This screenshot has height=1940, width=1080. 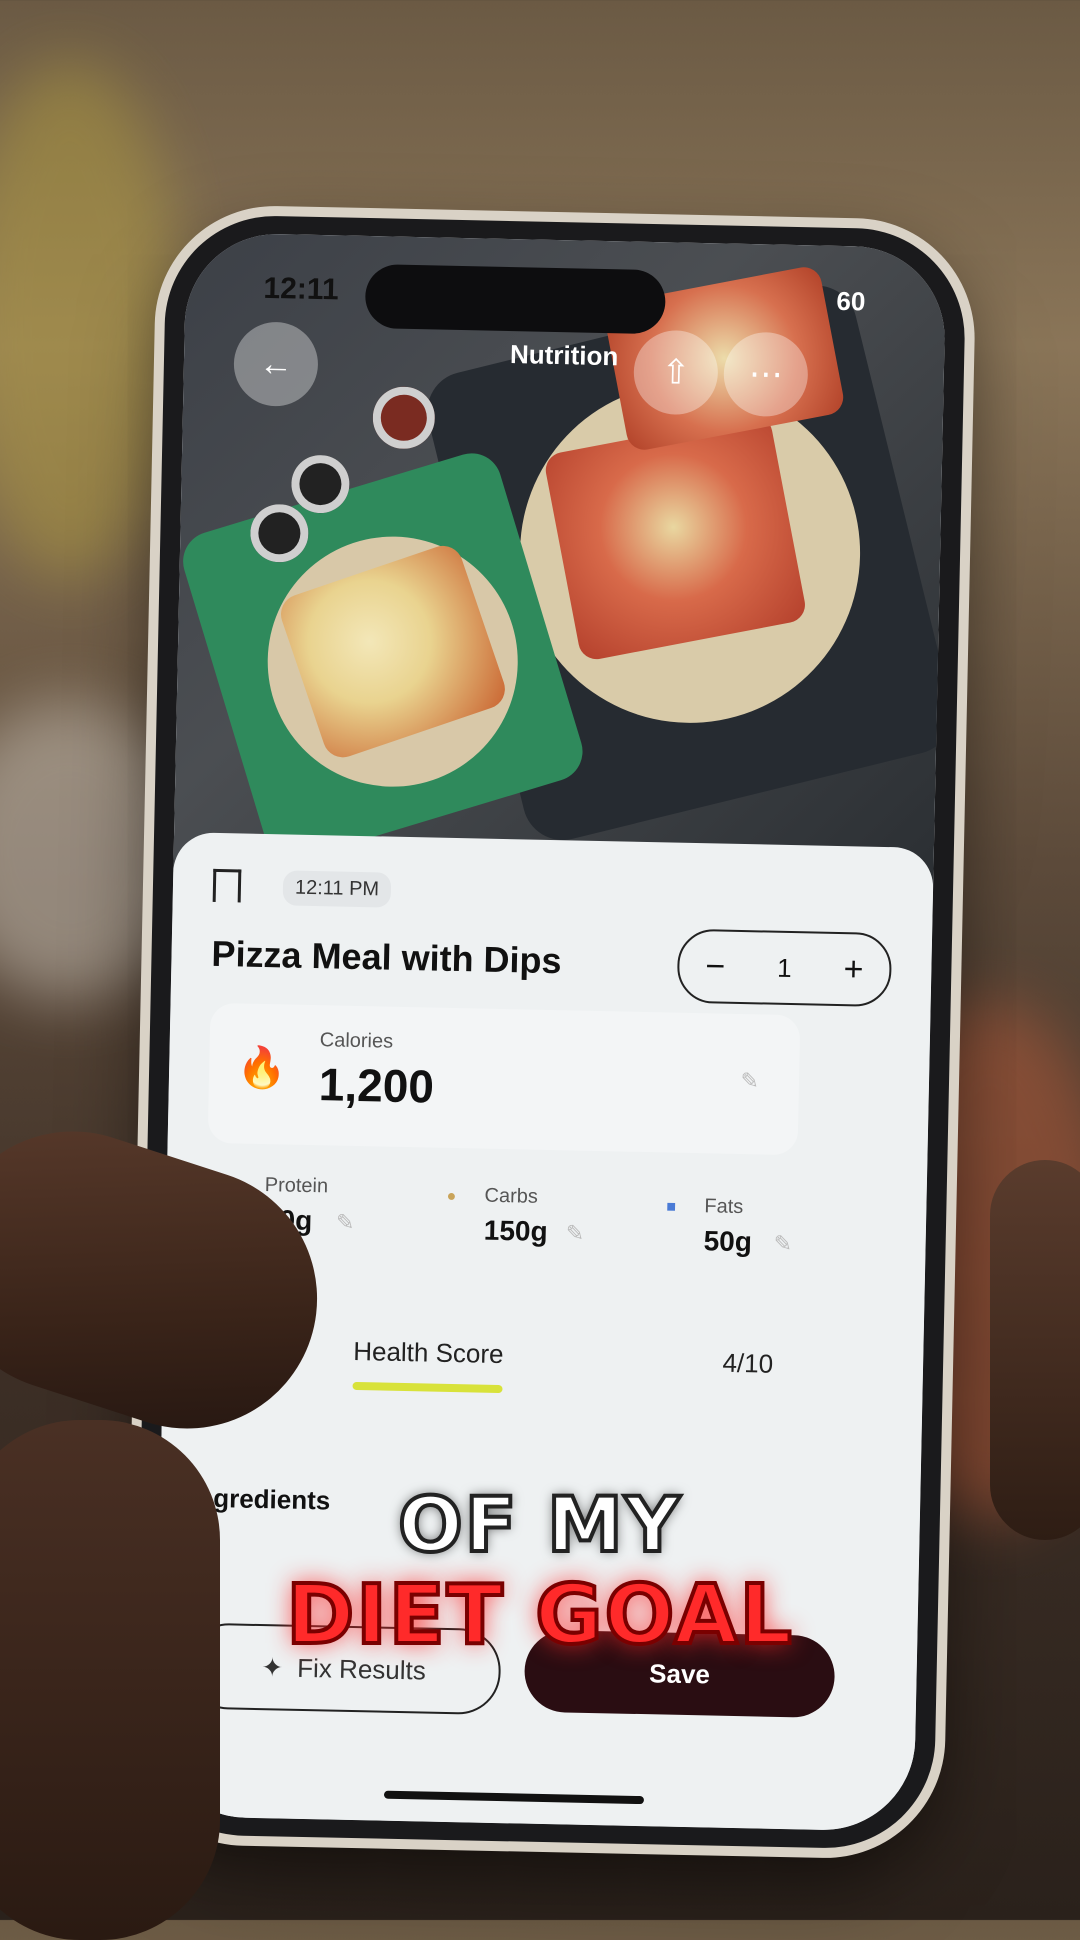 What do you see at coordinates (539, 1615) in the screenshot?
I see `caption-line-2: DIET GOAL` at bounding box center [539, 1615].